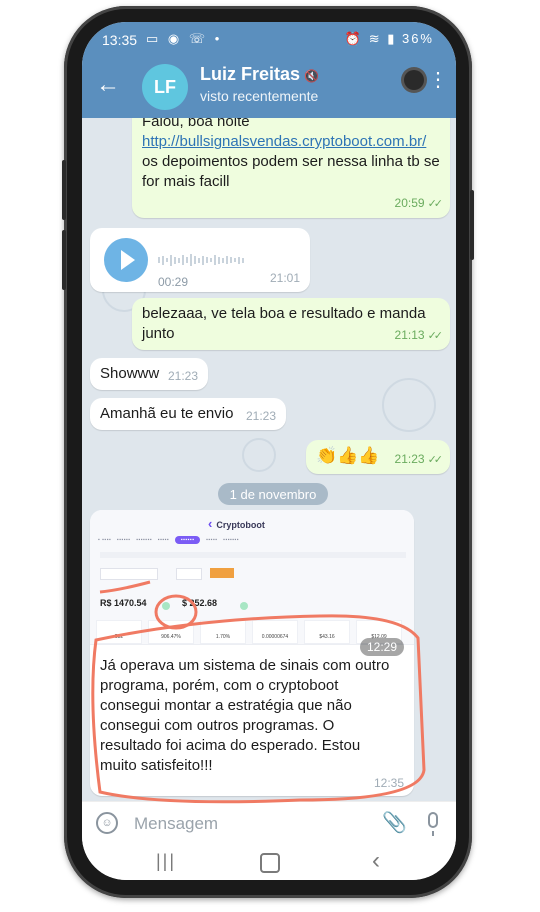 Image resolution: width=540 pixels, height=912 pixels. Describe the element at coordinates (126, 260) in the screenshot. I see `play-icon` at that location.